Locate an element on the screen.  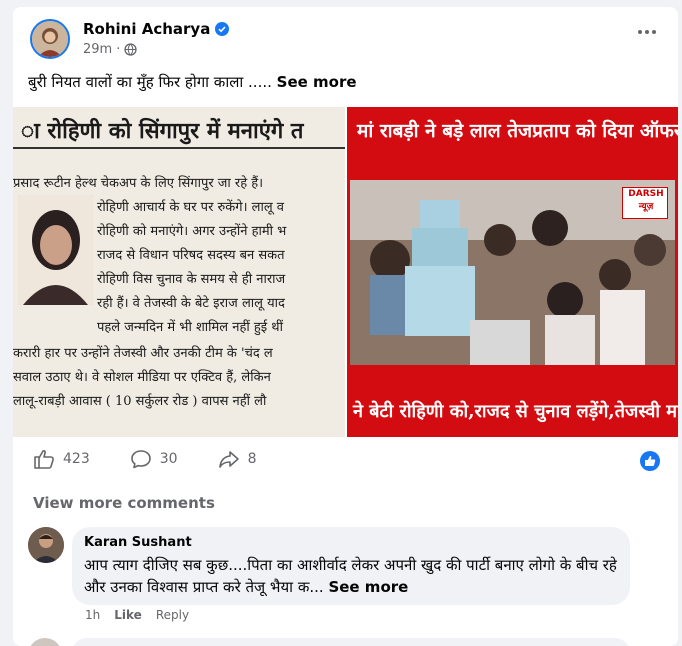
more-options-icon is located at coordinates (647, 32).